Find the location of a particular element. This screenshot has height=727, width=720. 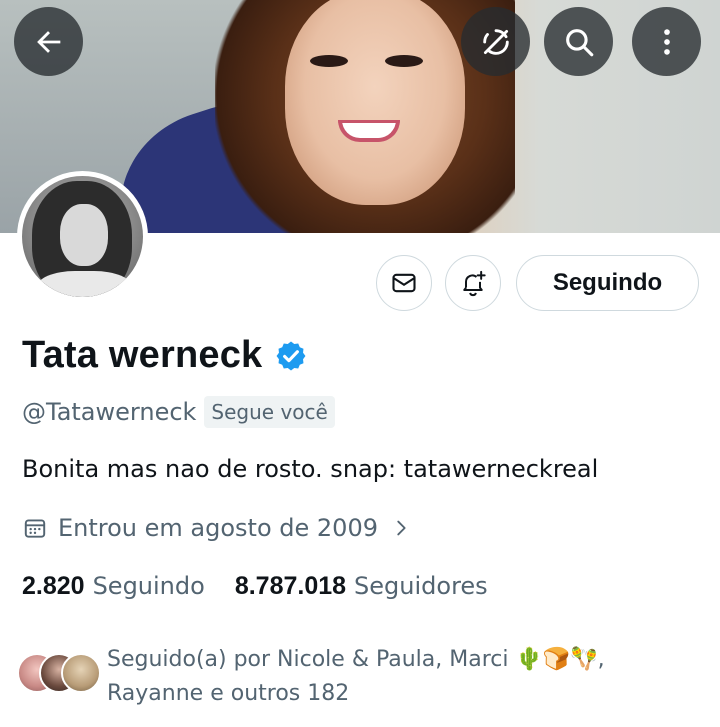

verified-badge-icon is located at coordinates (291, 356).